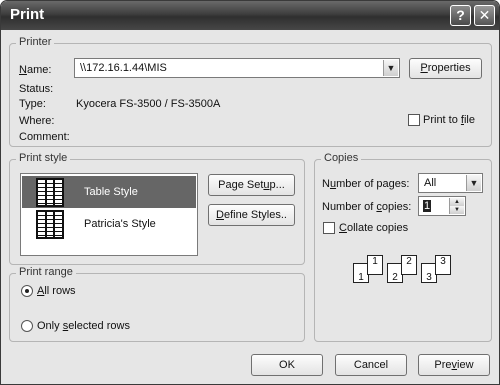  What do you see at coordinates (27, 14) in the screenshot?
I see `window-title: Print` at bounding box center [27, 14].